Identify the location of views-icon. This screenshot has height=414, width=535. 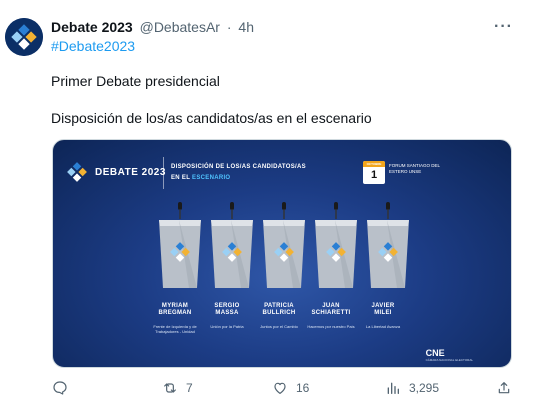
(393, 388).